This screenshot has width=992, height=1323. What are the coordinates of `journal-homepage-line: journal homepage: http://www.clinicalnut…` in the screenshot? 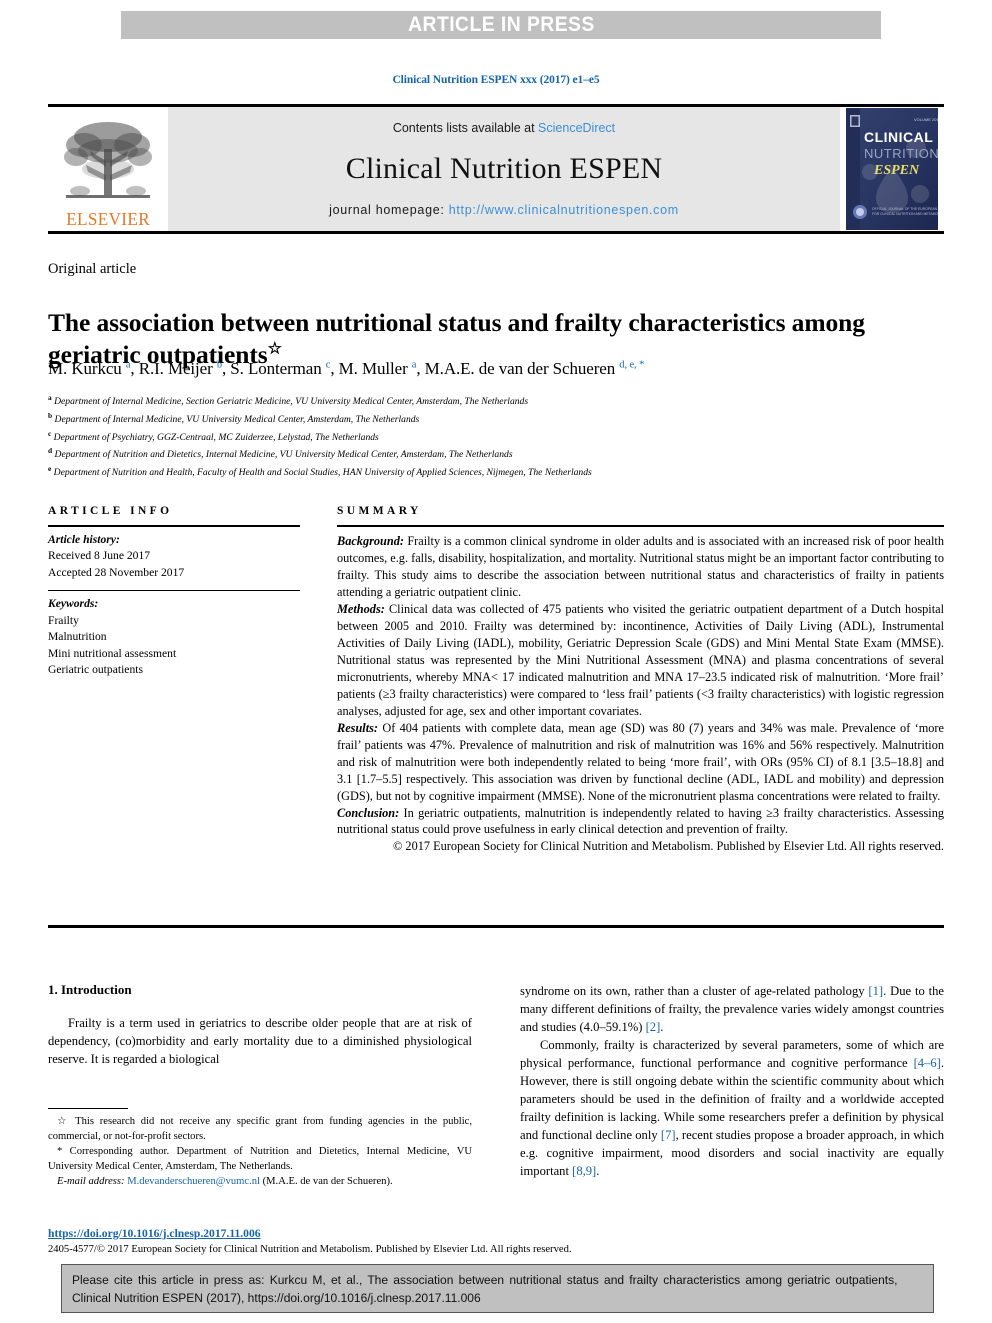 It's located at (504, 210).